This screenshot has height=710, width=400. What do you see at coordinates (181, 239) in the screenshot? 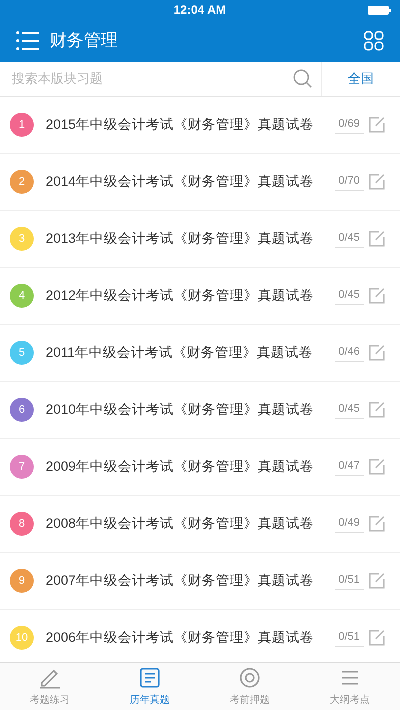
I see `exam-title: 2013年中级会计考试《财务管理》真题试卷` at bounding box center [181, 239].